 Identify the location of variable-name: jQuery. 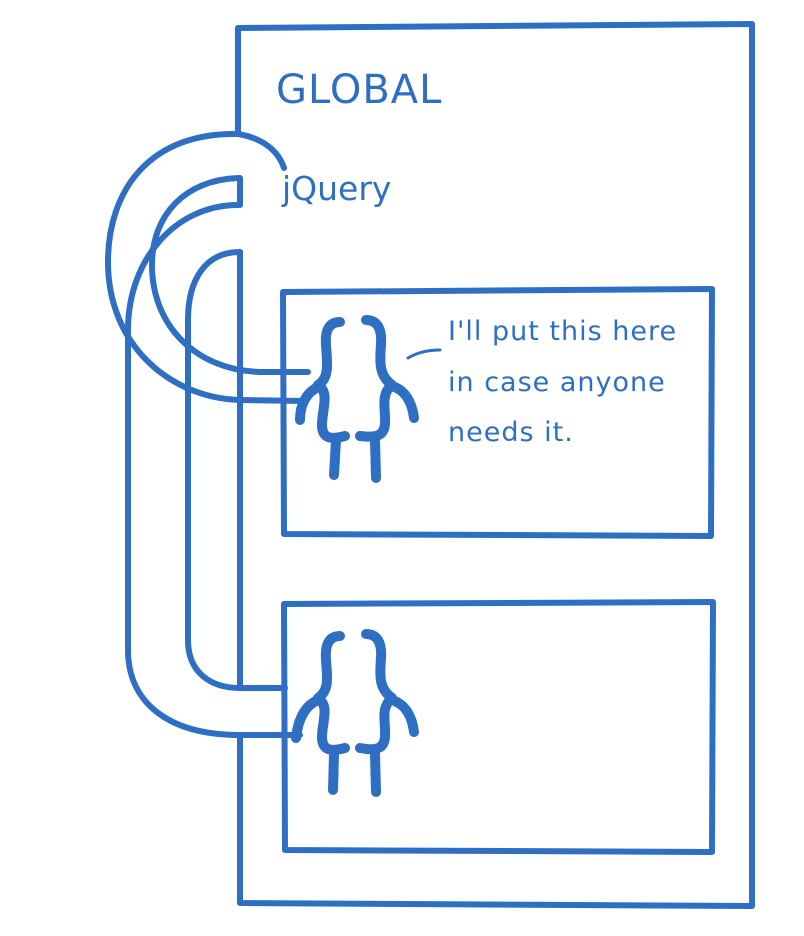
(336, 188).